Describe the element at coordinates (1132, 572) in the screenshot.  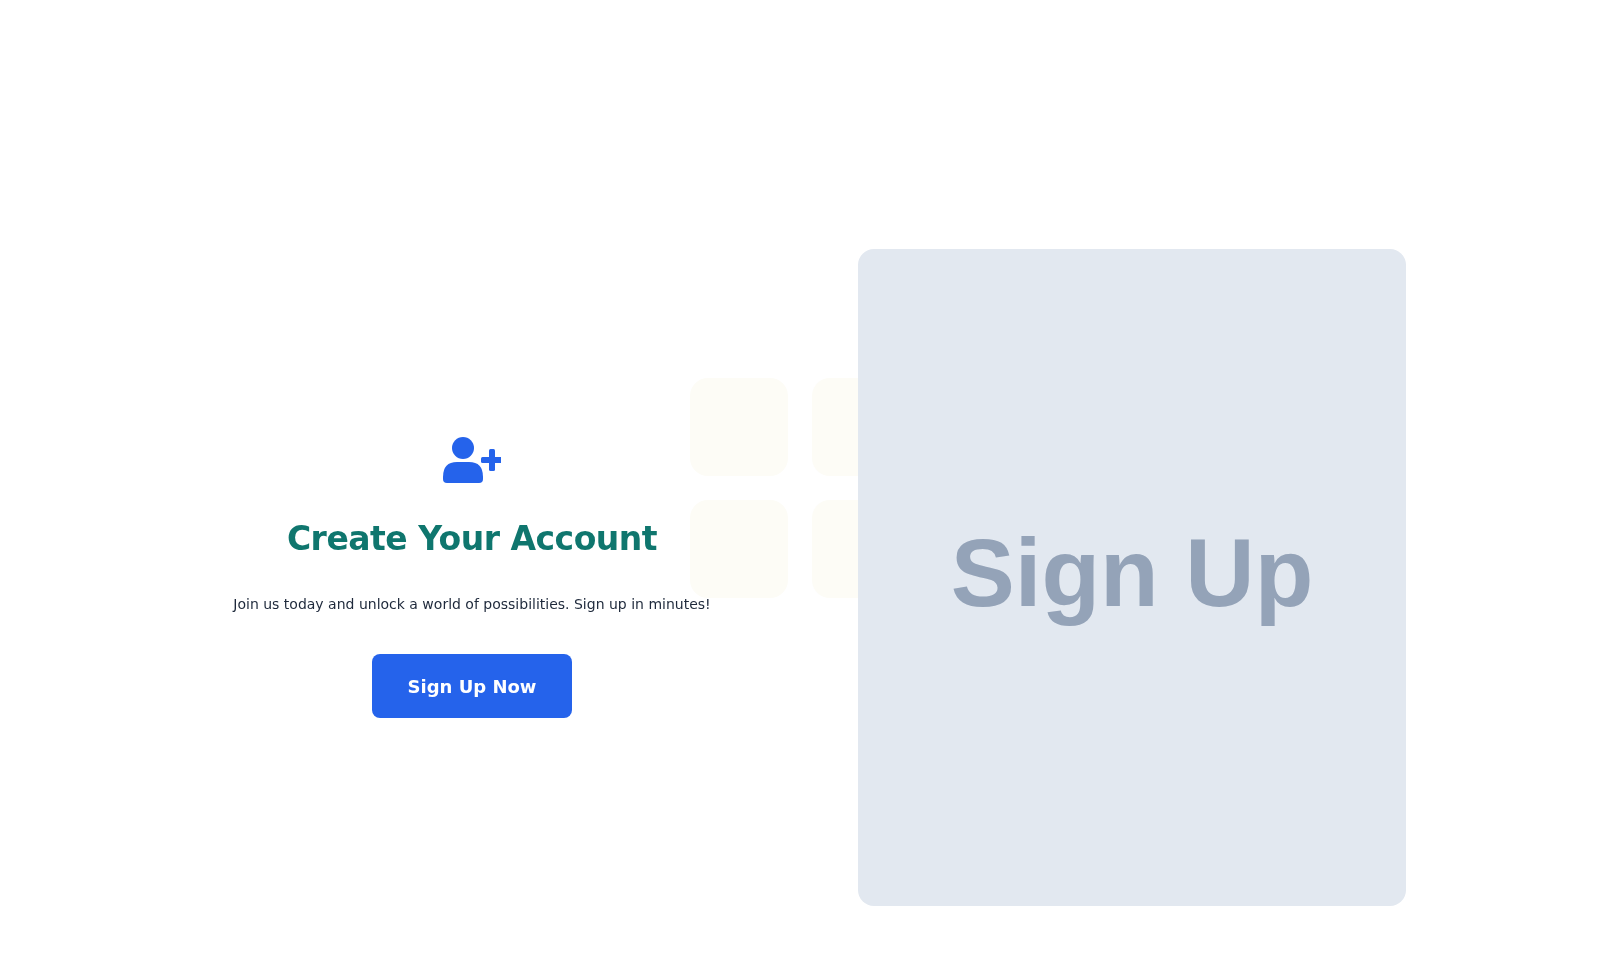
I see `placeholder-text: Sign Up` at that location.